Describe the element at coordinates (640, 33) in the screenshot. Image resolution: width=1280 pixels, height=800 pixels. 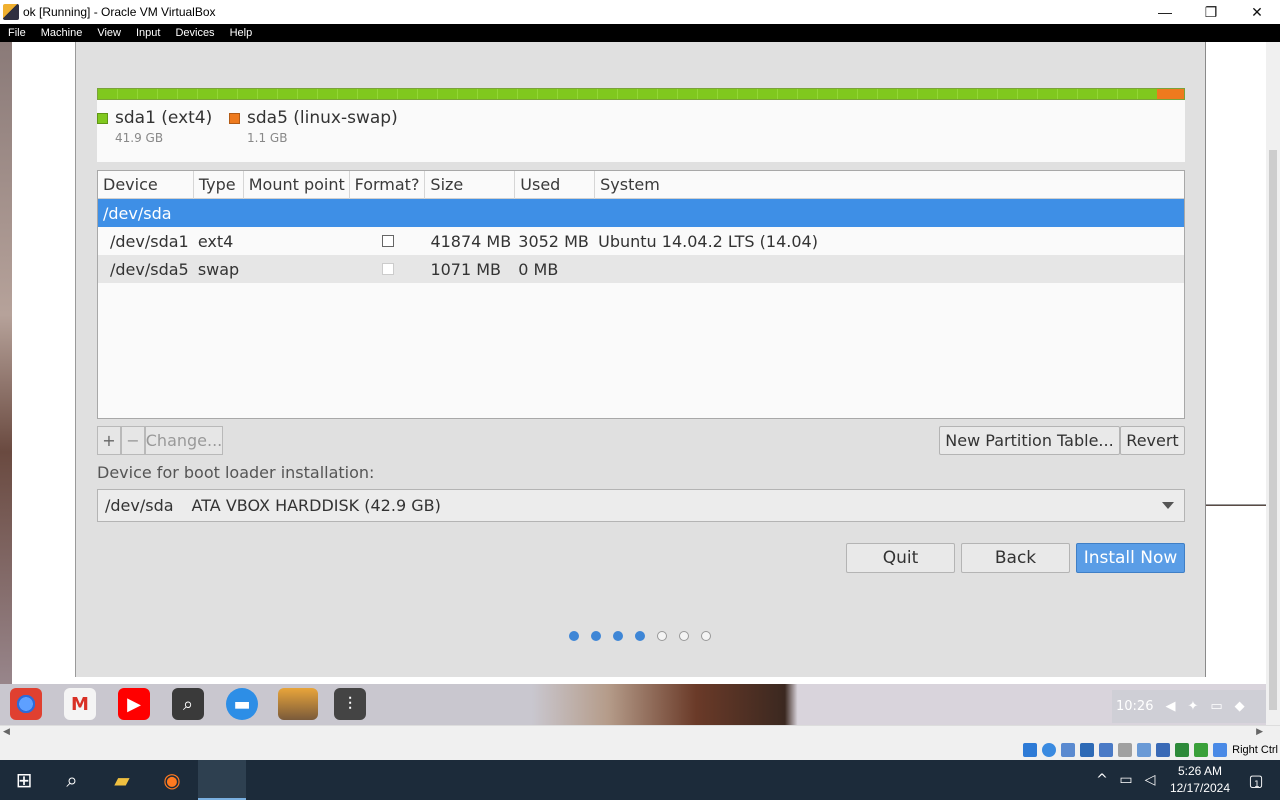
I see `vbox-menubar: File Machine View Input Devices Help` at that location.